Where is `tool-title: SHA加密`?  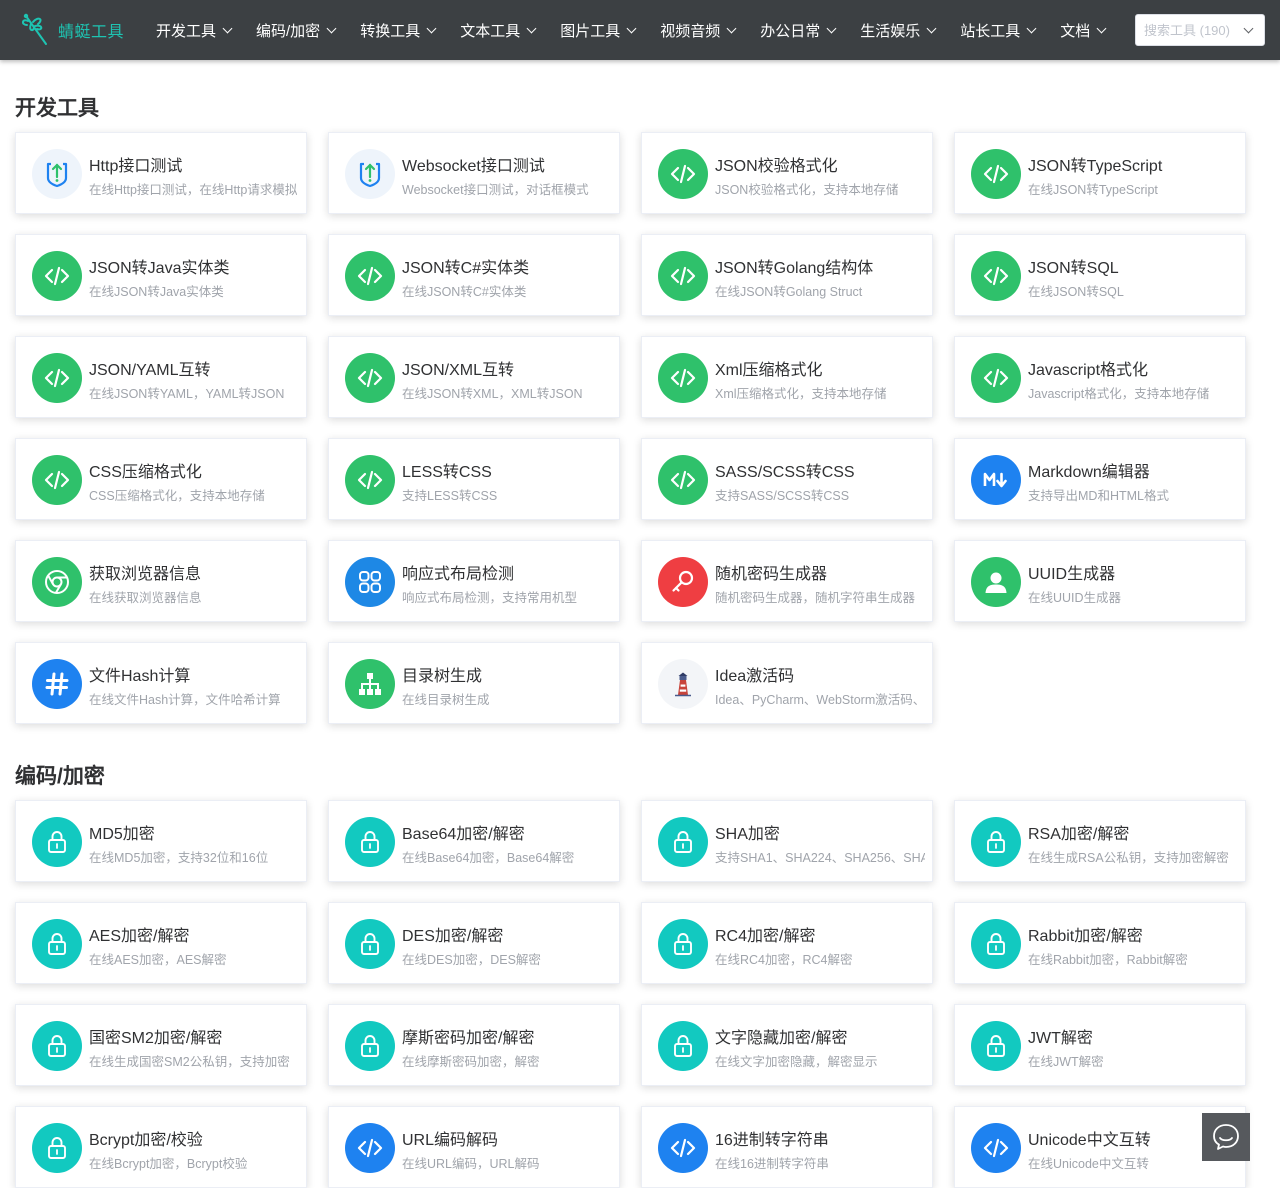
tool-title: SHA加密 is located at coordinates (747, 834).